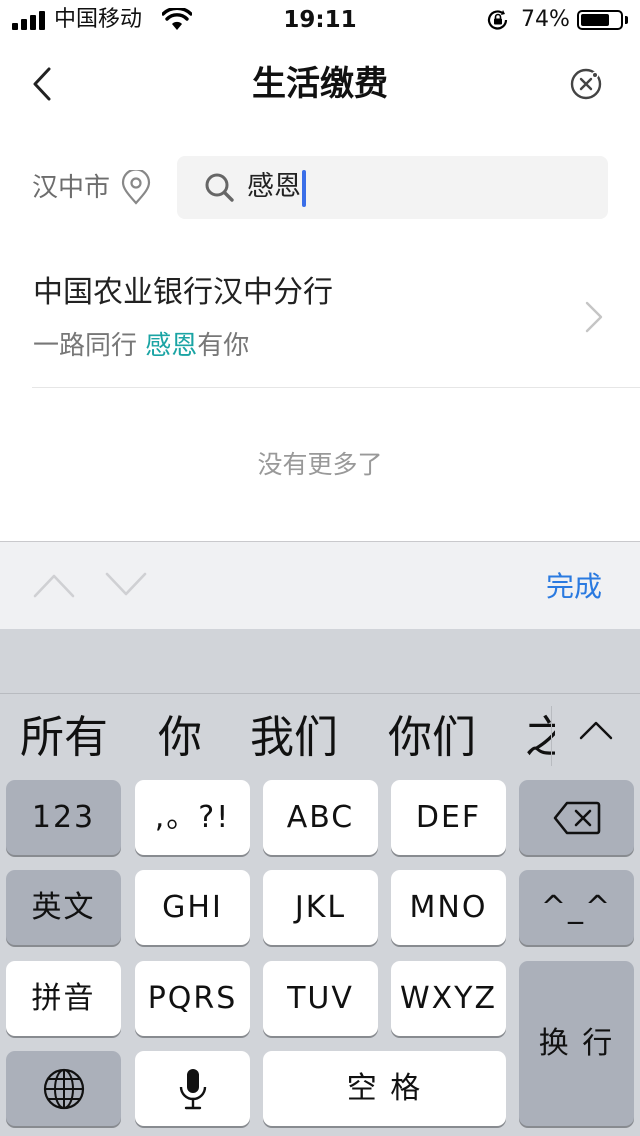 This screenshot has width=640, height=1136. I want to click on keyboard-accessory-bar, so click(320, 585).